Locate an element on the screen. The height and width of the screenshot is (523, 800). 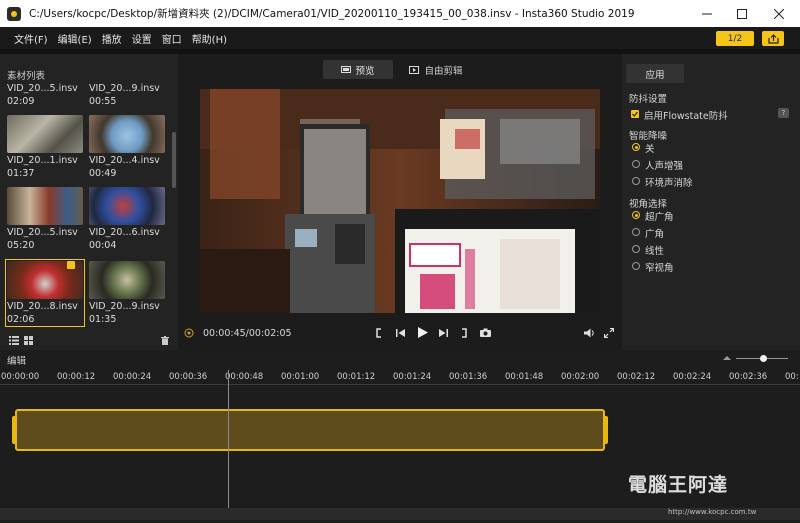
previous-frame-icon is located at coordinates (401, 333).